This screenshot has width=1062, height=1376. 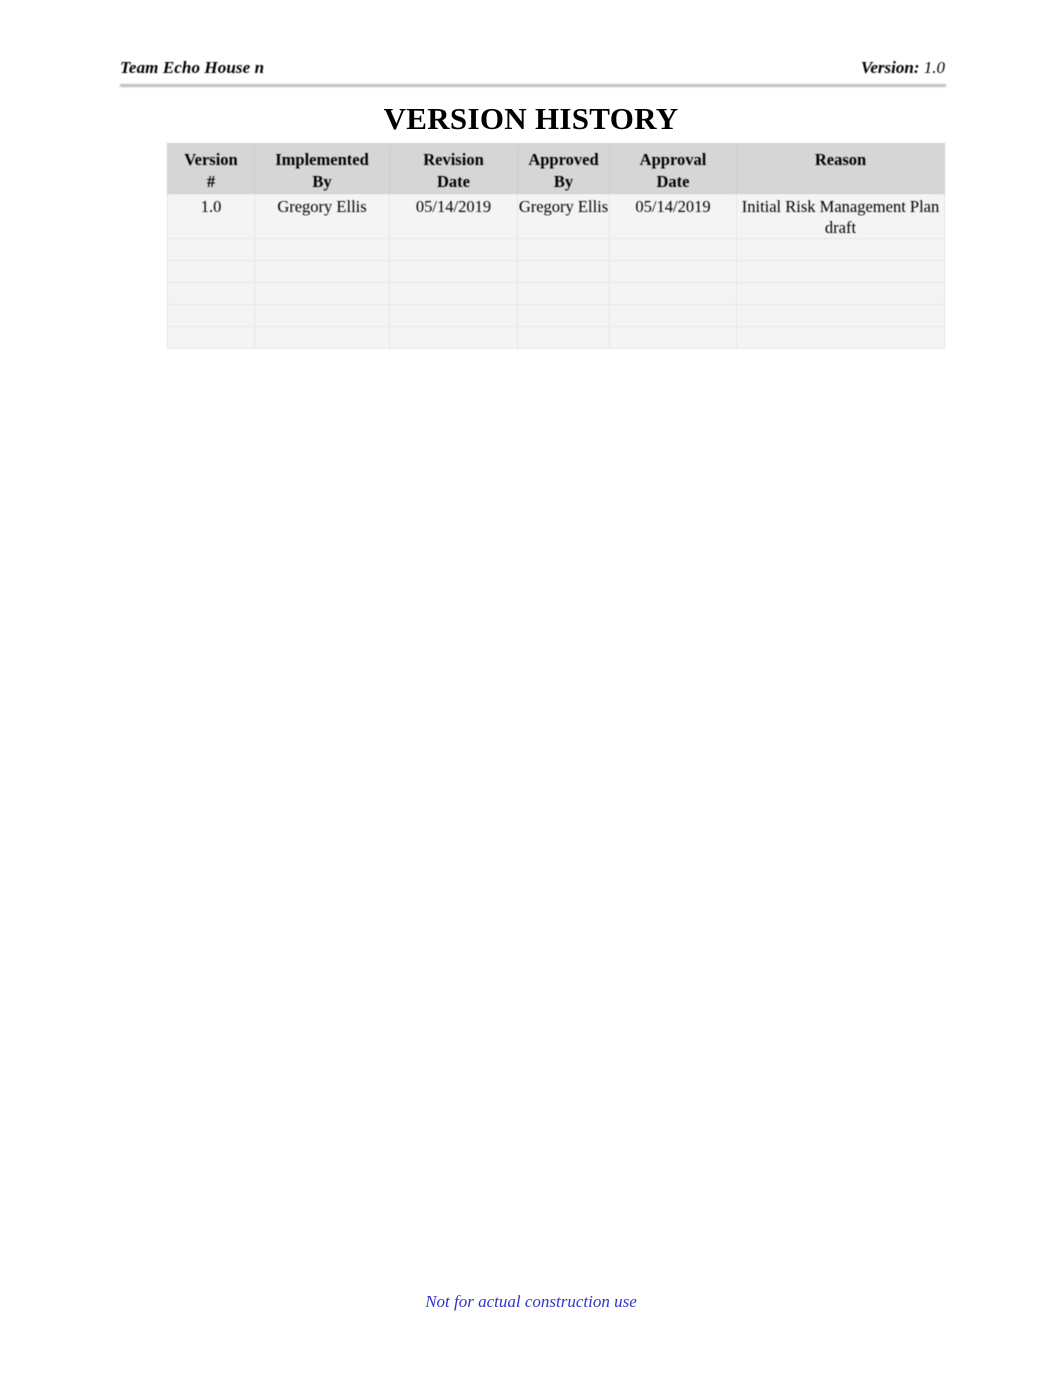 What do you see at coordinates (322, 181) in the screenshot?
I see `column-header-implemented-by-line2: By` at bounding box center [322, 181].